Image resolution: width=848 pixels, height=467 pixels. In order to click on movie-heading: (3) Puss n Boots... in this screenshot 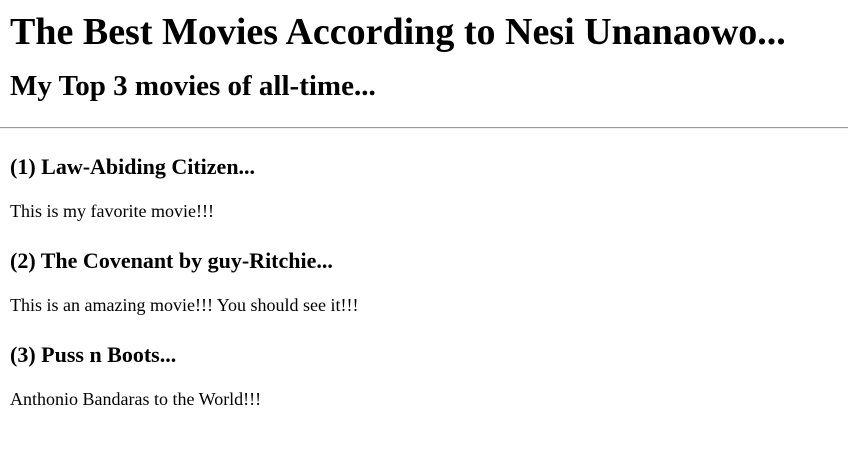, I will do `click(93, 354)`.